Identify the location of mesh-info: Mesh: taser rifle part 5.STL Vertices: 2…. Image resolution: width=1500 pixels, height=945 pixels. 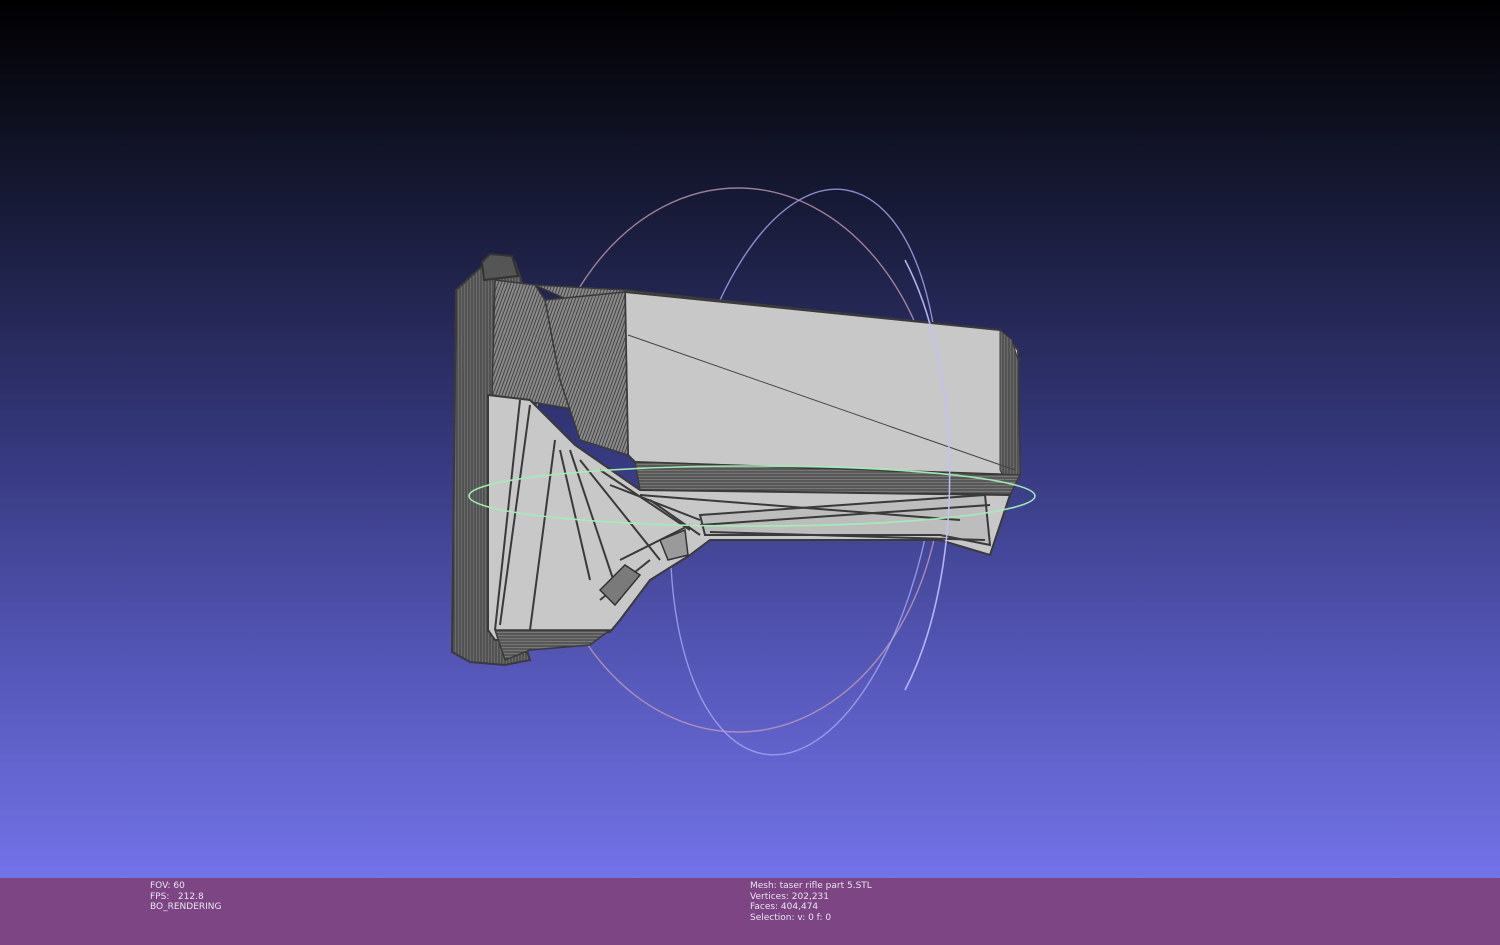
(811, 902).